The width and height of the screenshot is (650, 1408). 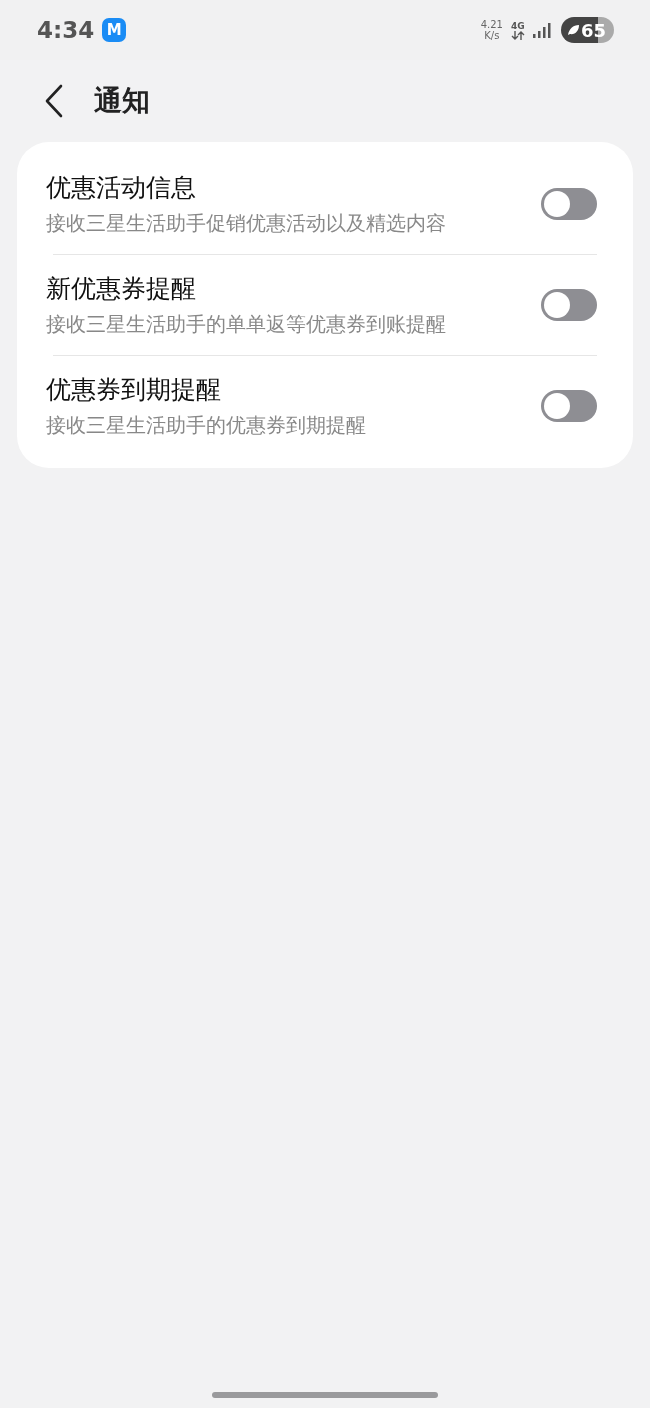 I want to click on setting-title: 优惠活动信息, so click(x=121, y=188).